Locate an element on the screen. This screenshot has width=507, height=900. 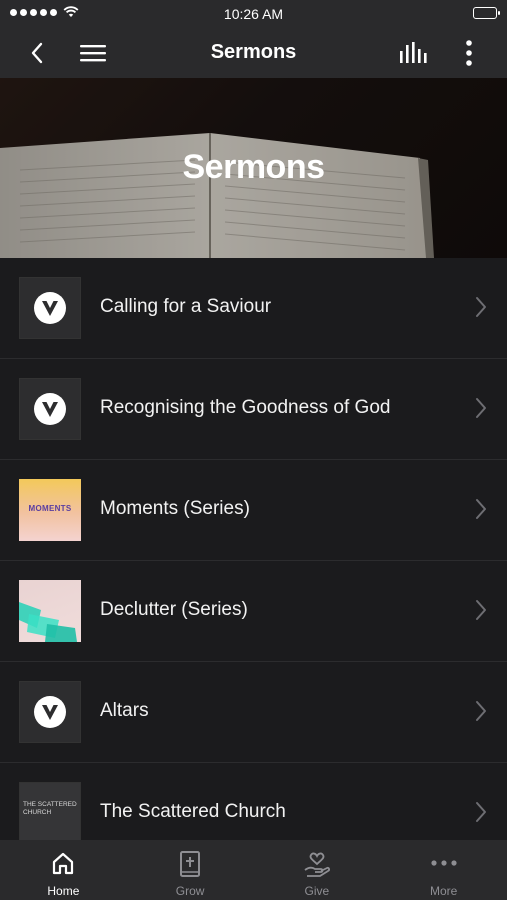
list-item: Recognising the Goodness of God is located at coordinates (253, 409).